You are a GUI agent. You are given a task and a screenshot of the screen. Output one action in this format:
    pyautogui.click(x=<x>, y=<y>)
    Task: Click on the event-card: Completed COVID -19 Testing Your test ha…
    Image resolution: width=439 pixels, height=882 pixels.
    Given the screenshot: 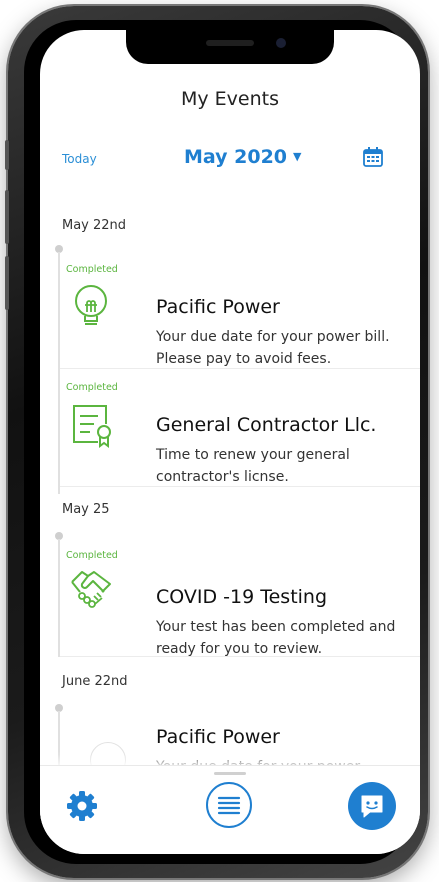 What is the action you would take?
    pyautogui.click(x=240, y=599)
    